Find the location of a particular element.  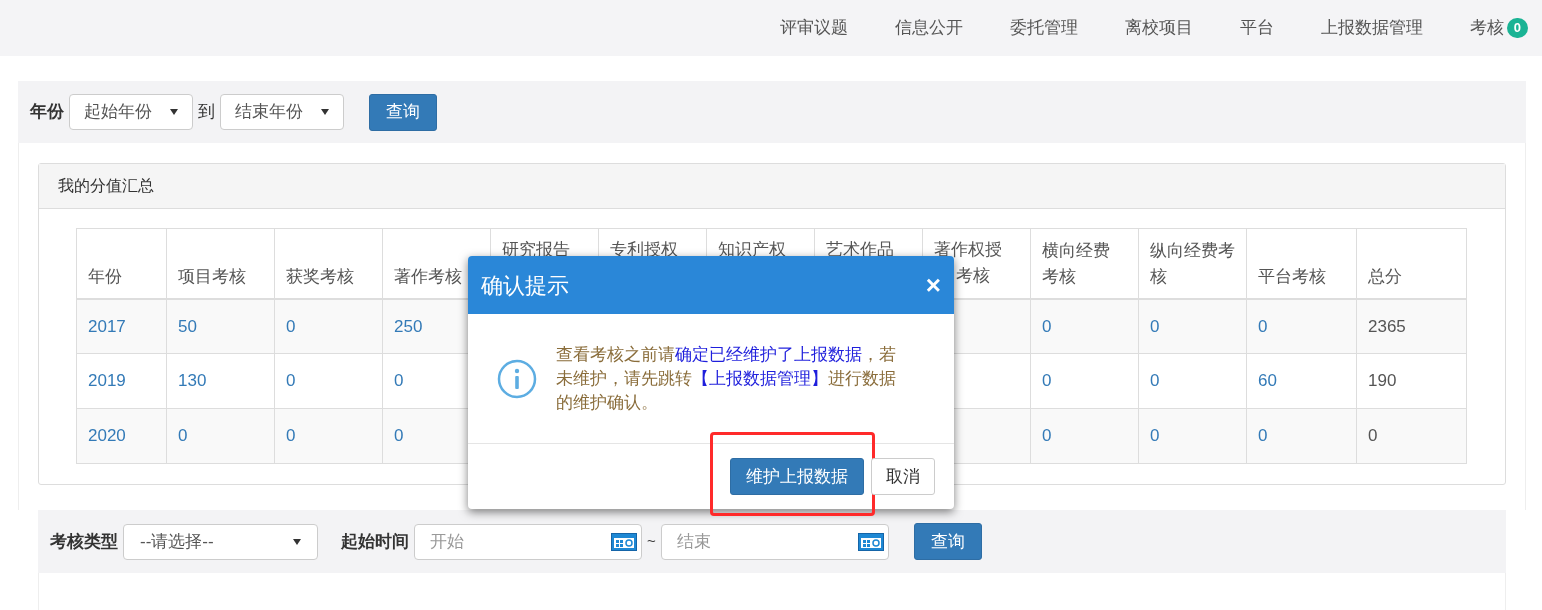

nav-link: 上报数据管理 is located at coordinates (1371, 28).